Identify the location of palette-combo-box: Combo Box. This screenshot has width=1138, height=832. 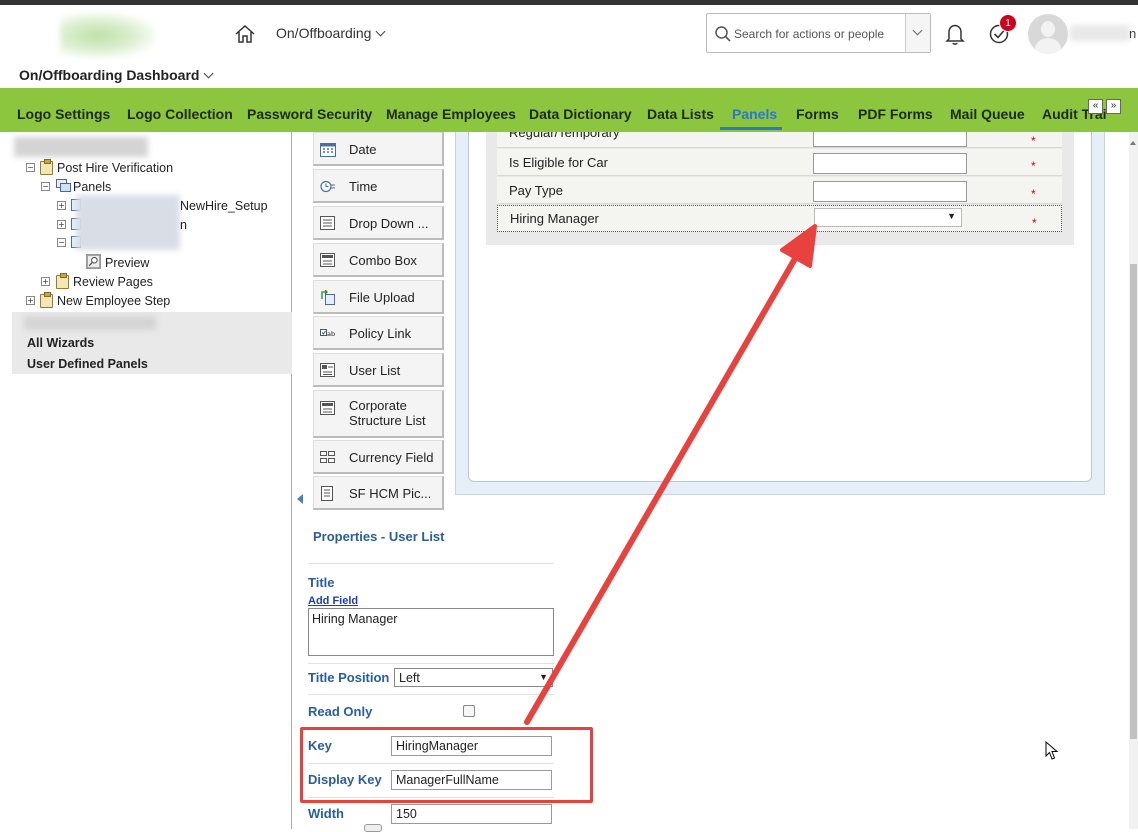
(378, 260).